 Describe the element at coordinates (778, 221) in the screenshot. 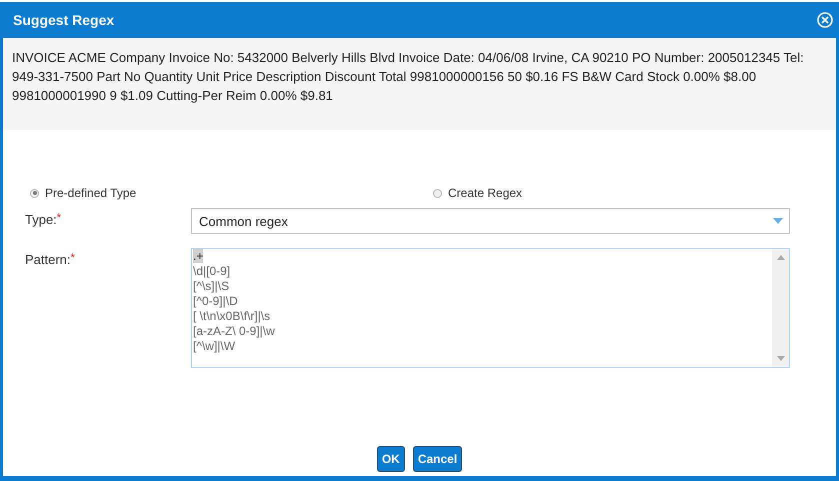

I see `caret-icon` at that location.